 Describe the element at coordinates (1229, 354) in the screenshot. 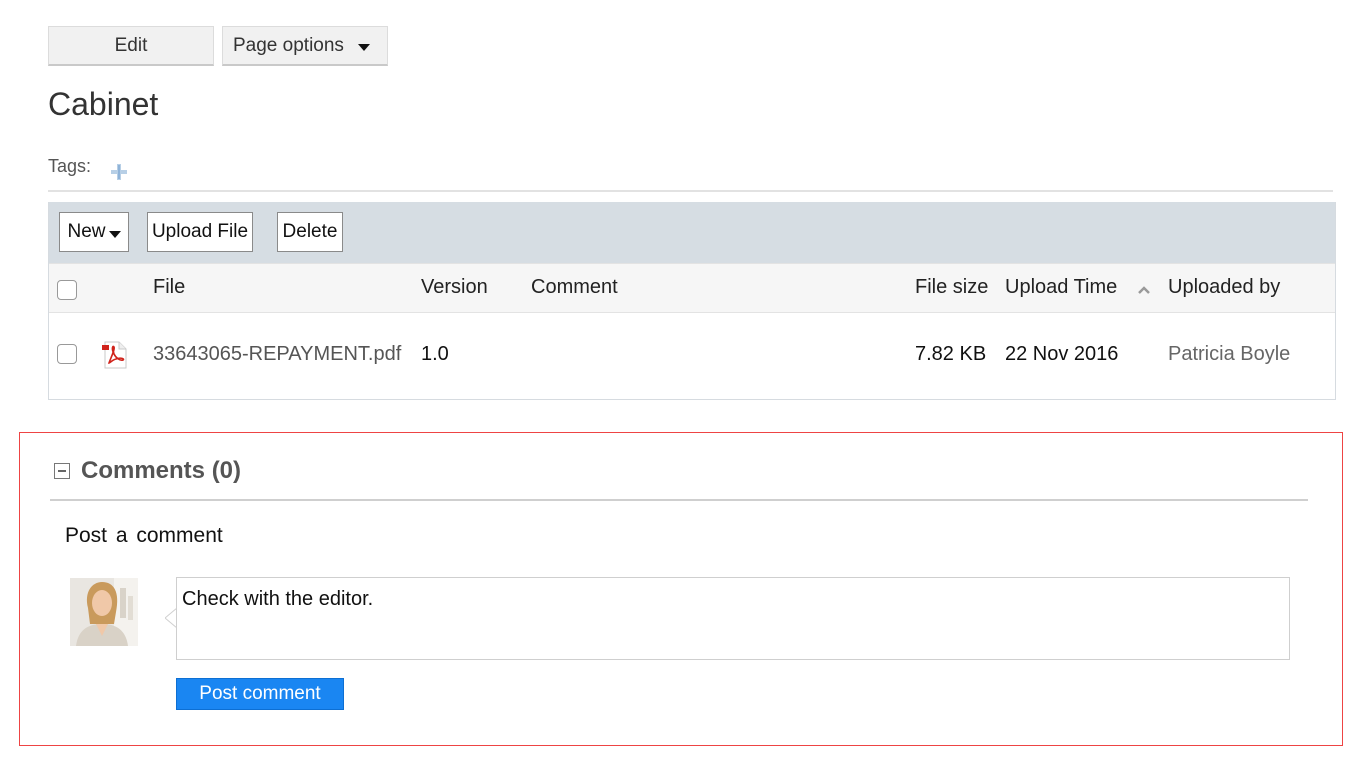

I see `uploaded-by-link: Patricia Boyle` at that location.